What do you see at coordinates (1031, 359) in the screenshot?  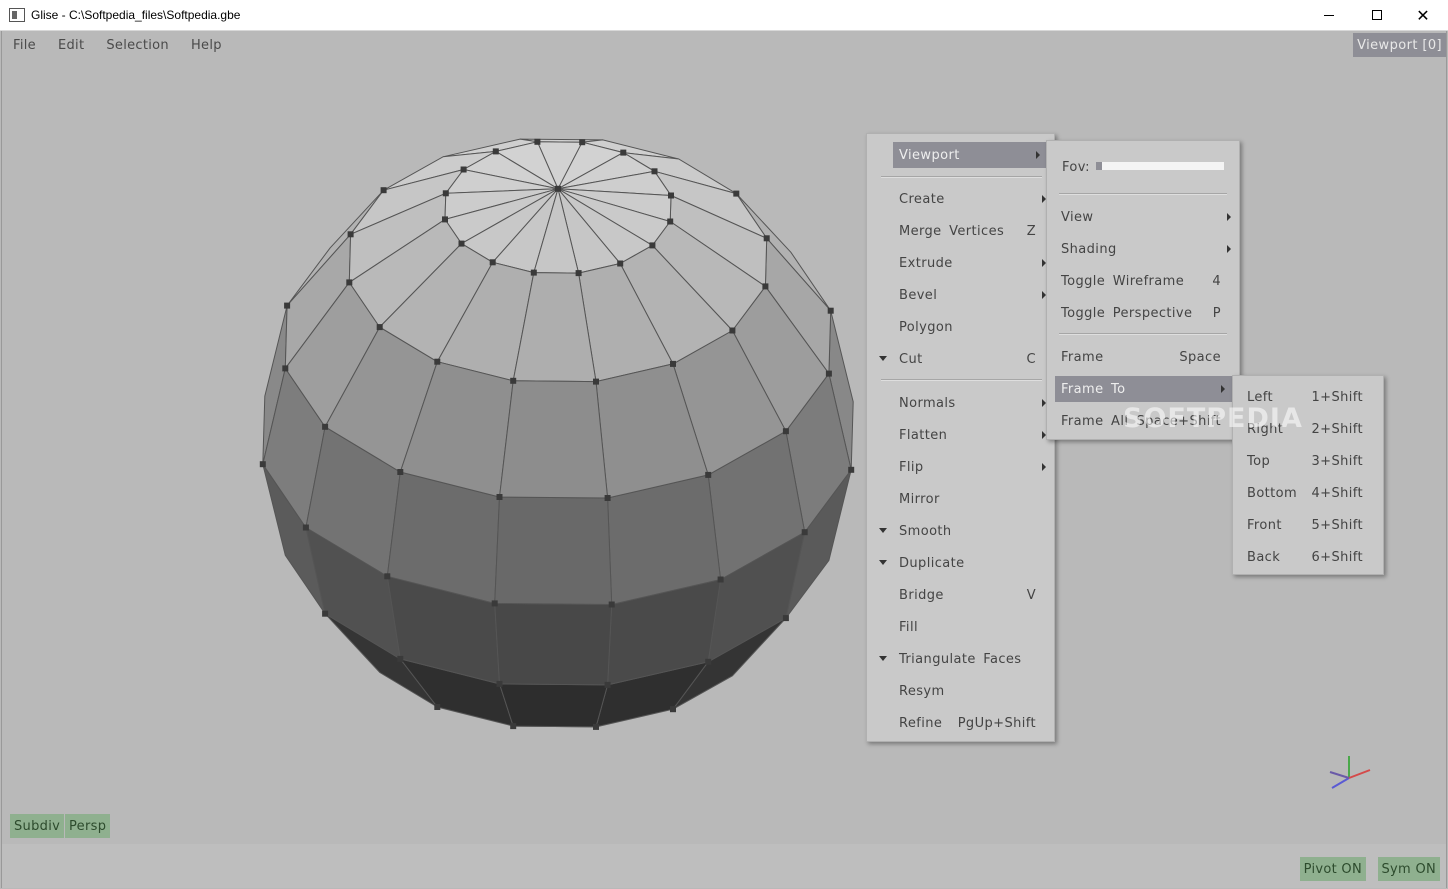 I see `menu-item-shortcut: C` at bounding box center [1031, 359].